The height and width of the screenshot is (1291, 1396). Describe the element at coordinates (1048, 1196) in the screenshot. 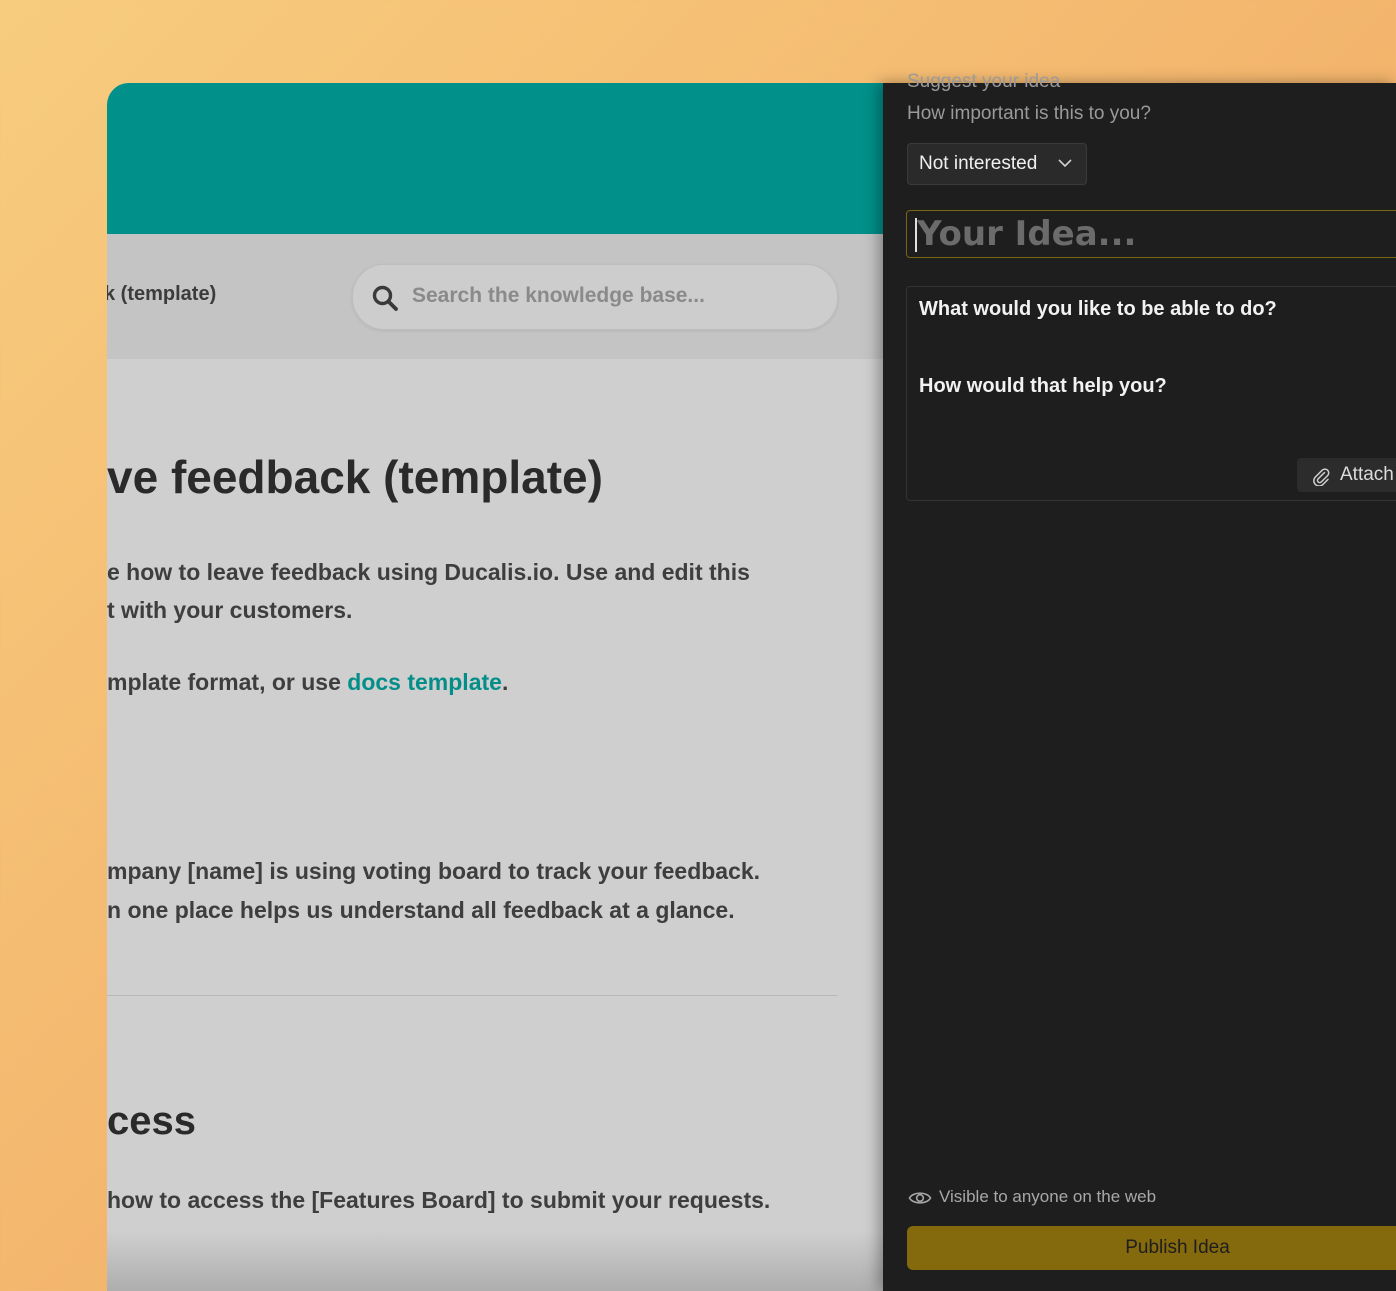

I see `visibility-text: Visible to anyone on the web` at that location.